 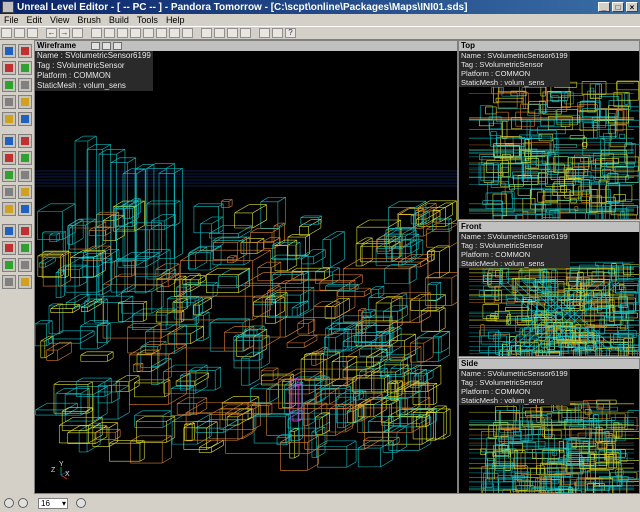 What do you see at coordinates (11, 20) in the screenshot?
I see `menu-file: File` at bounding box center [11, 20].